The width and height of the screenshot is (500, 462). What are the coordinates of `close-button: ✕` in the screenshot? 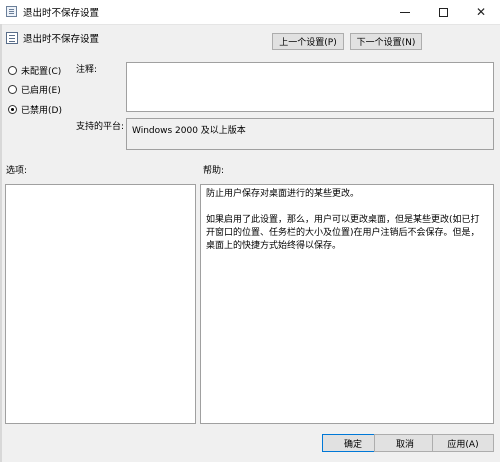 It's located at (481, 12).